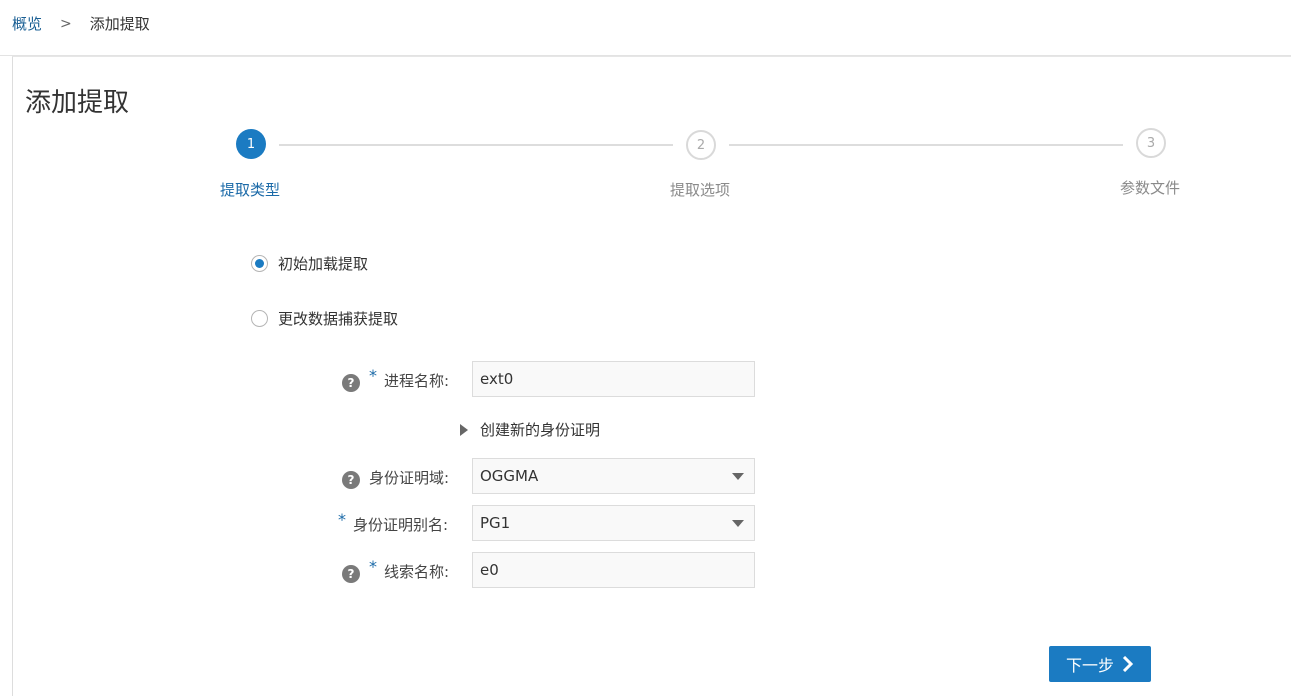  I want to click on radio-selected-dot, so click(259, 263).